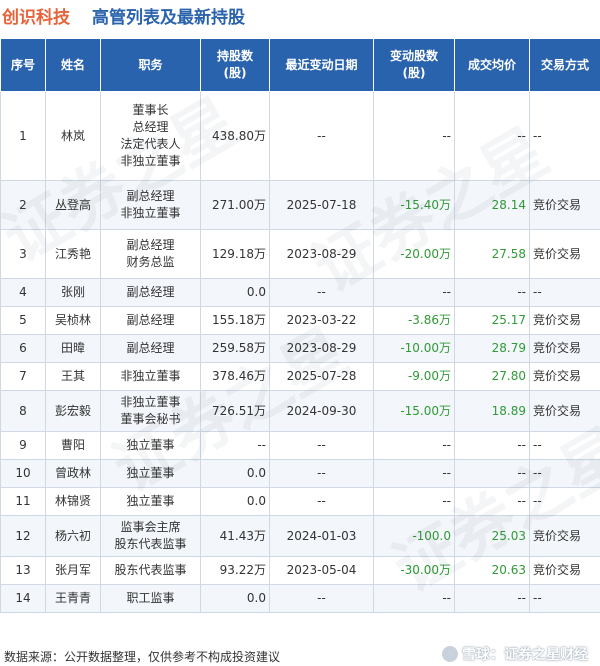 Image resolution: width=600 pixels, height=666 pixels. I want to click on position-line: 董事会秘书, so click(150, 419).